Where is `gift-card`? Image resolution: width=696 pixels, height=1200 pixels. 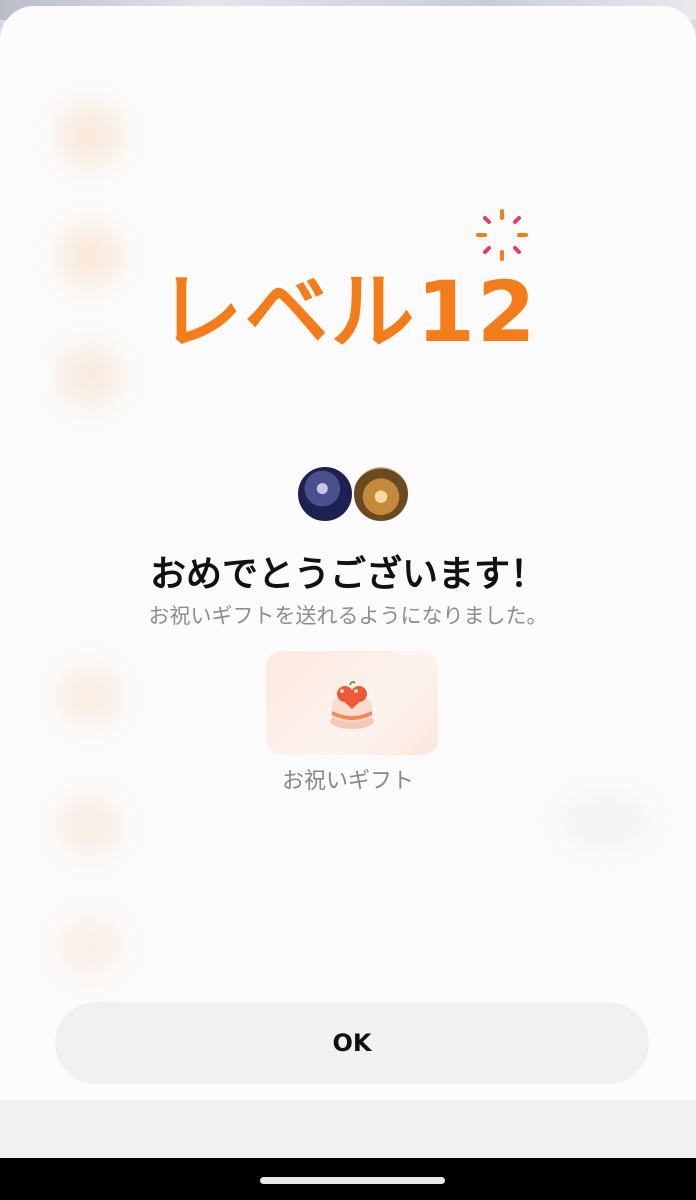
gift-card is located at coordinates (352, 703).